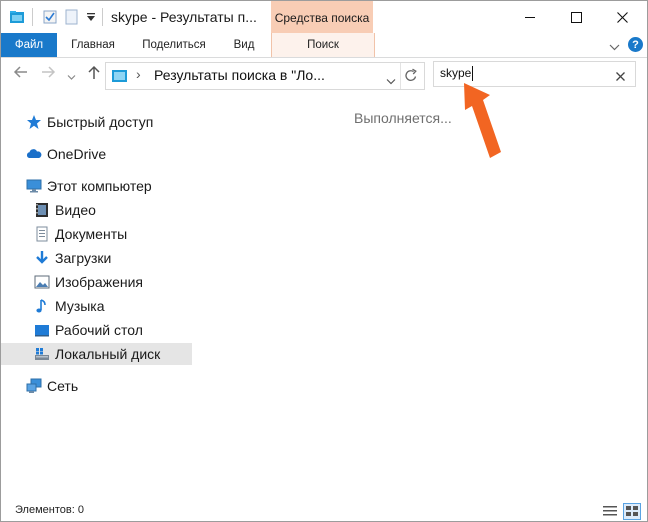  What do you see at coordinates (42, 330) in the screenshot?
I see `desktop-icon` at bounding box center [42, 330].